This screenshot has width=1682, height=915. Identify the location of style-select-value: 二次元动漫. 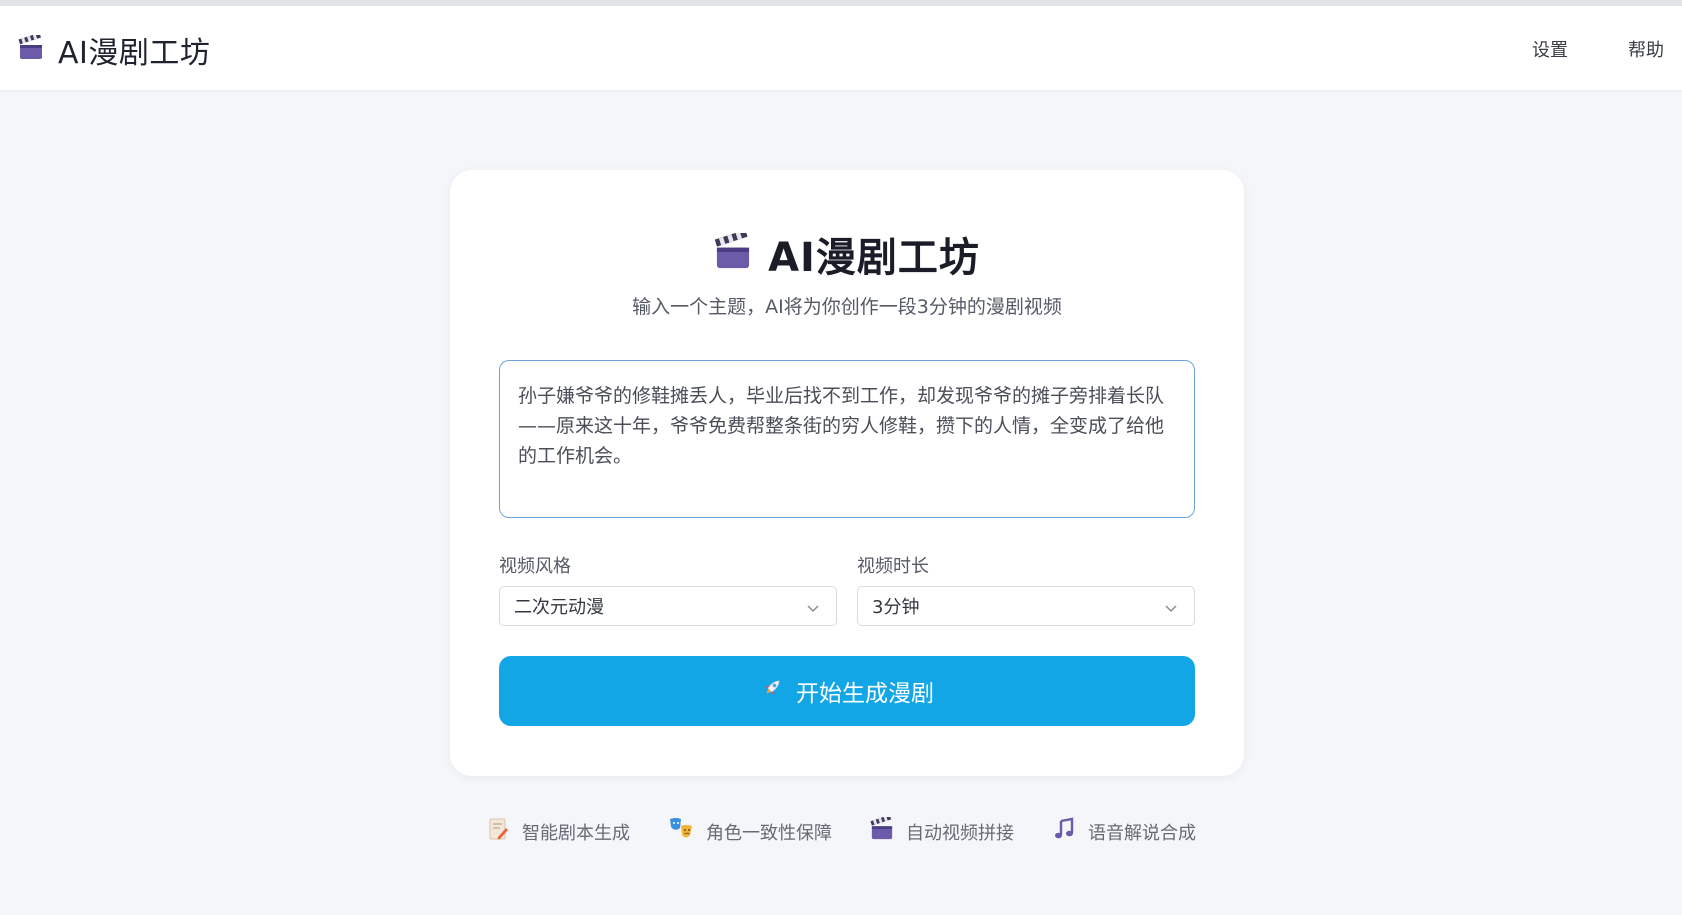
(559, 607).